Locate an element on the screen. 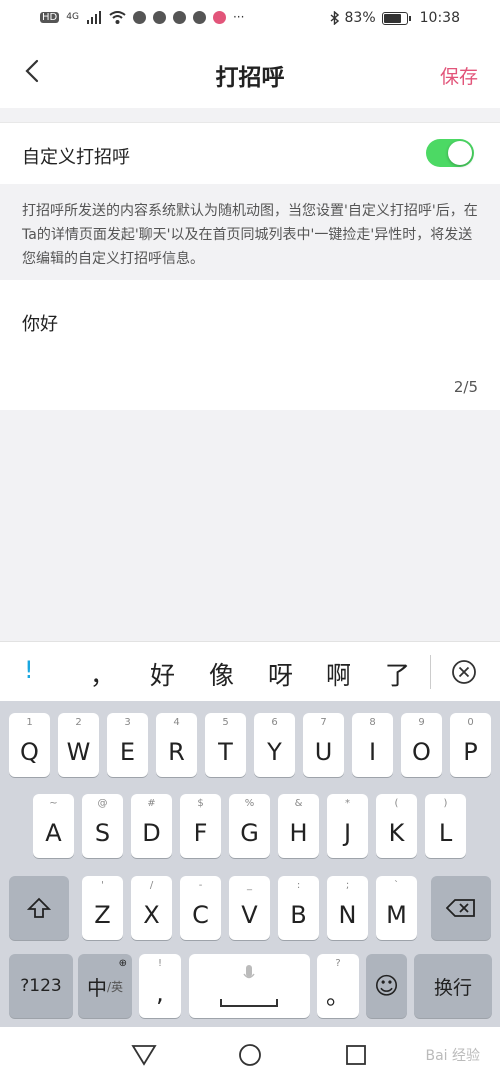 This screenshot has width=500, height=1083. key-label: O is located at coordinates (421, 752).